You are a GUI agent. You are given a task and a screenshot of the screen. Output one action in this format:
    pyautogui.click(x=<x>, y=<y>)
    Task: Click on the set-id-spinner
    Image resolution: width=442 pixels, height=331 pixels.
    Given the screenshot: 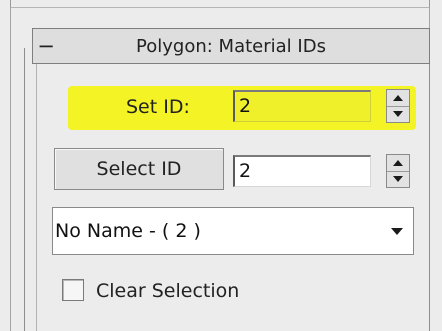 What is the action you would take?
    pyautogui.click(x=398, y=106)
    